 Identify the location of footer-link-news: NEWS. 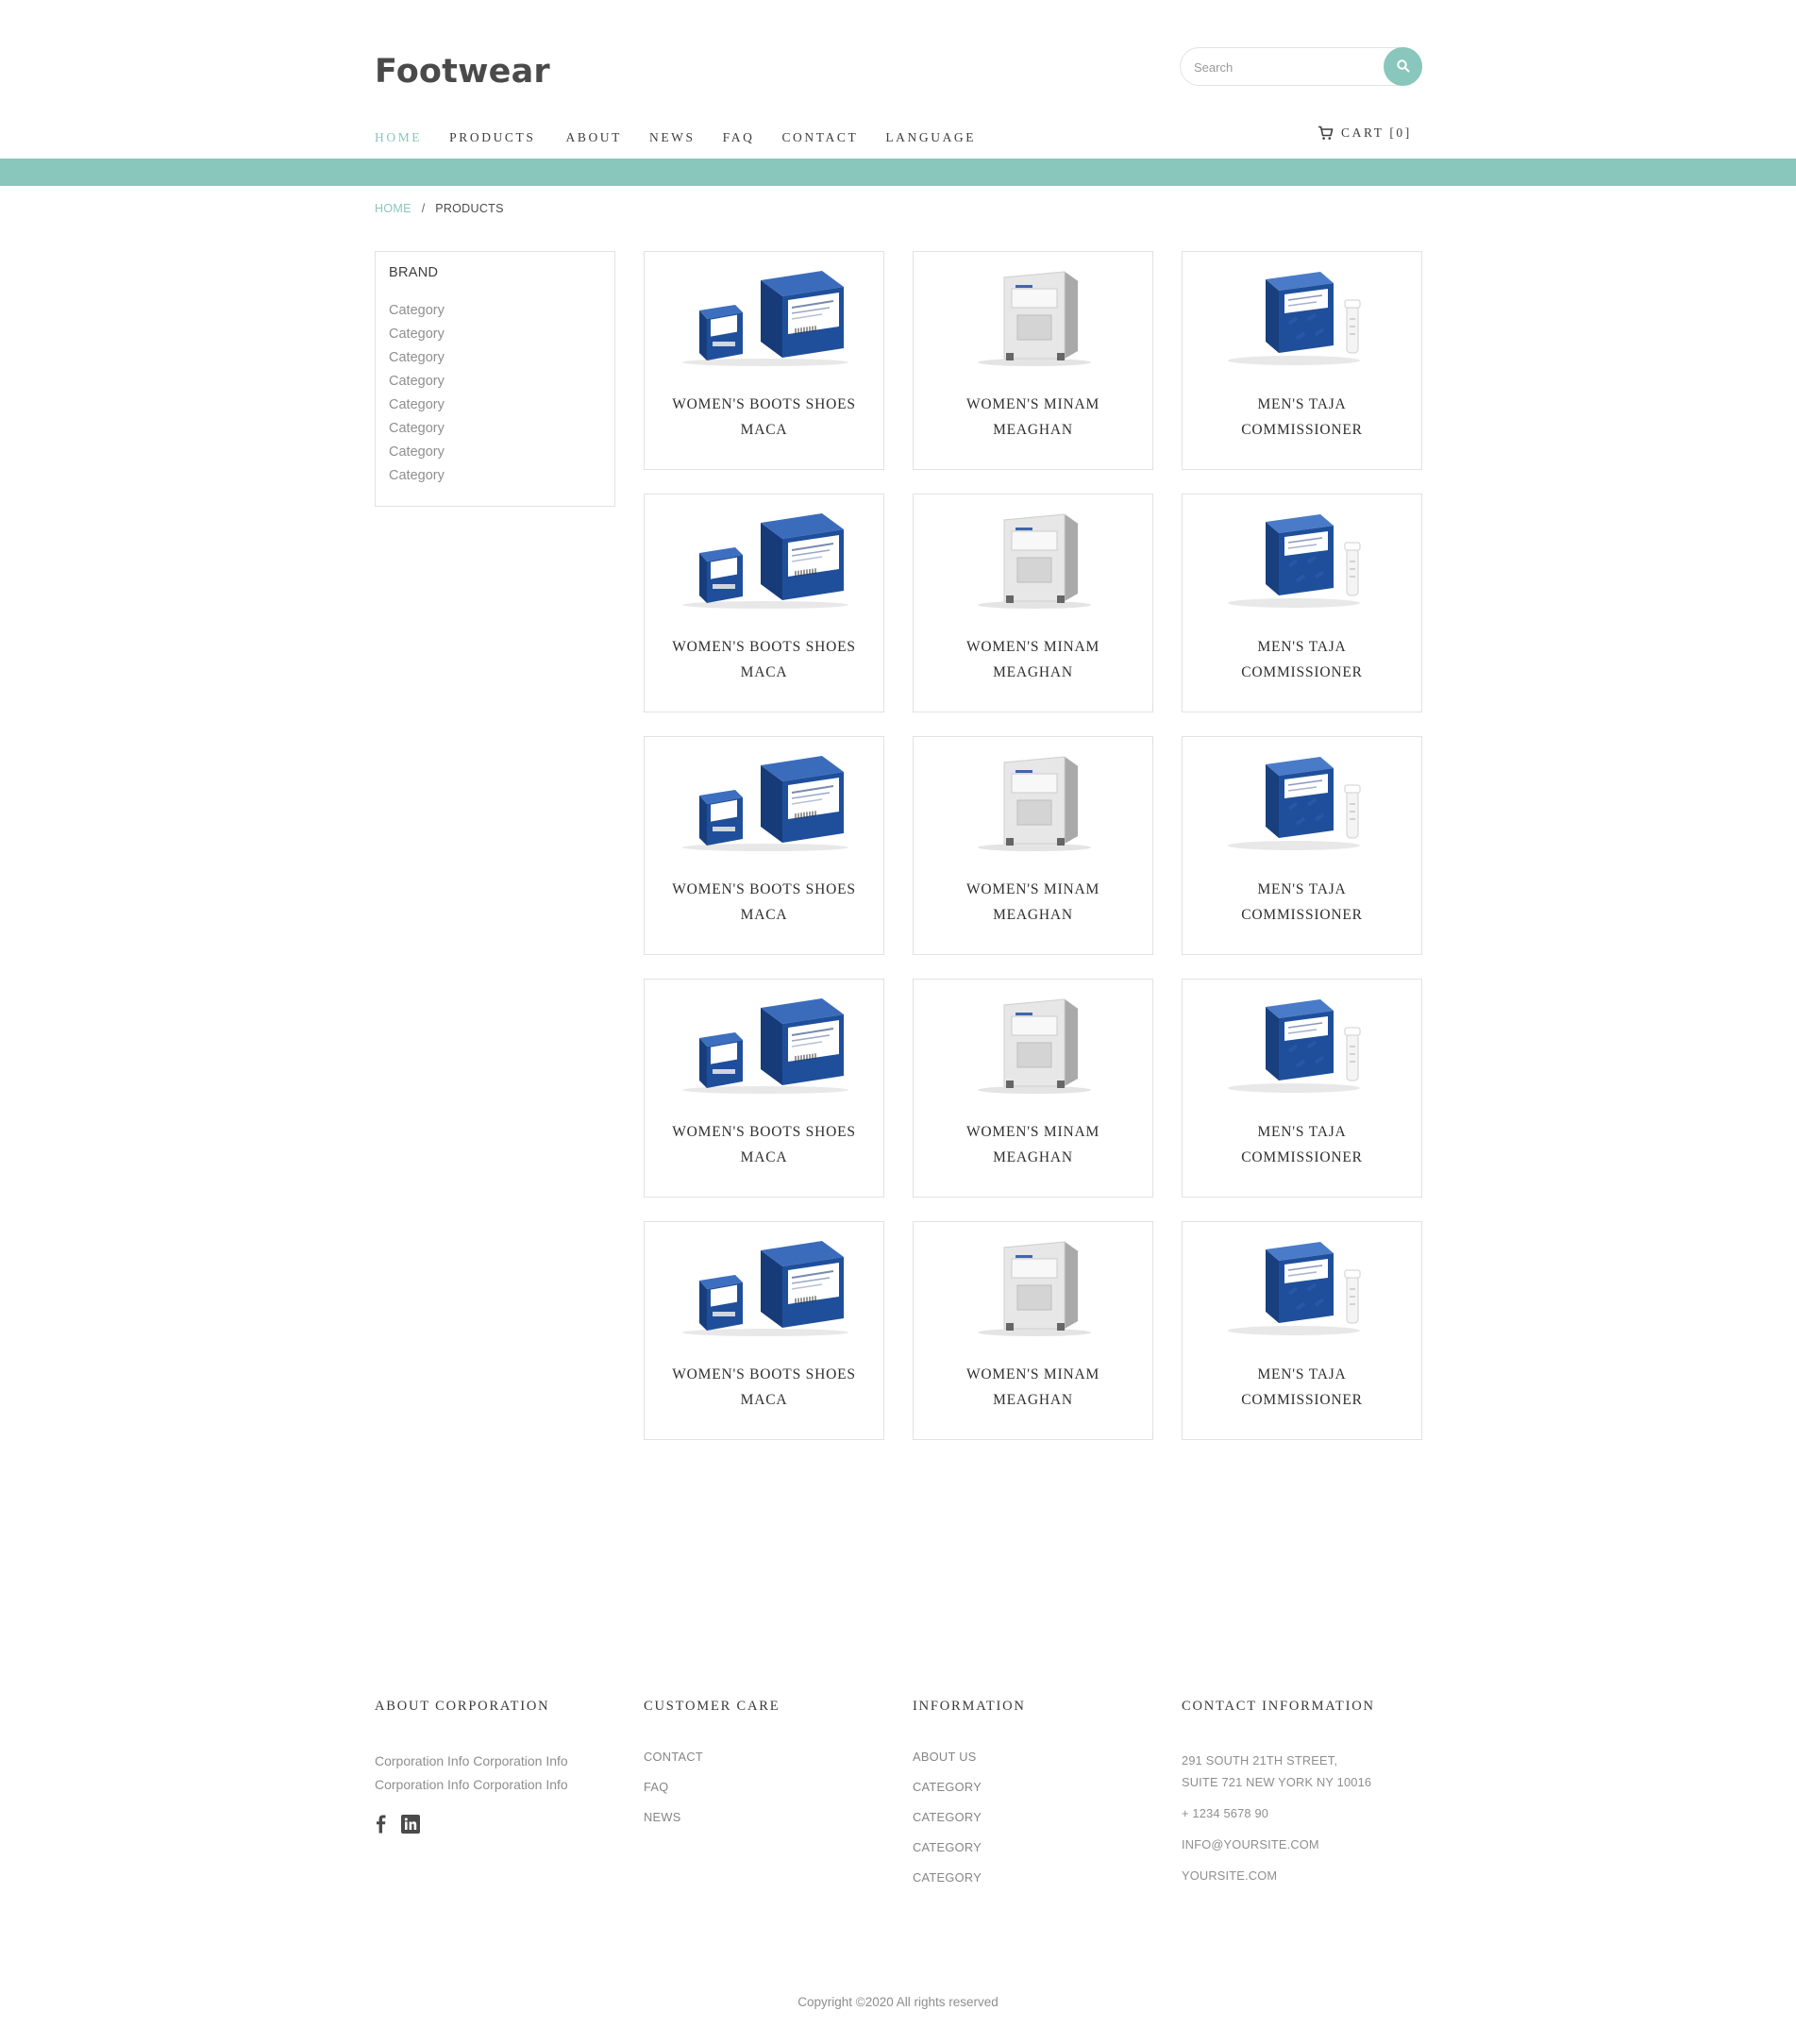
(764, 1817).